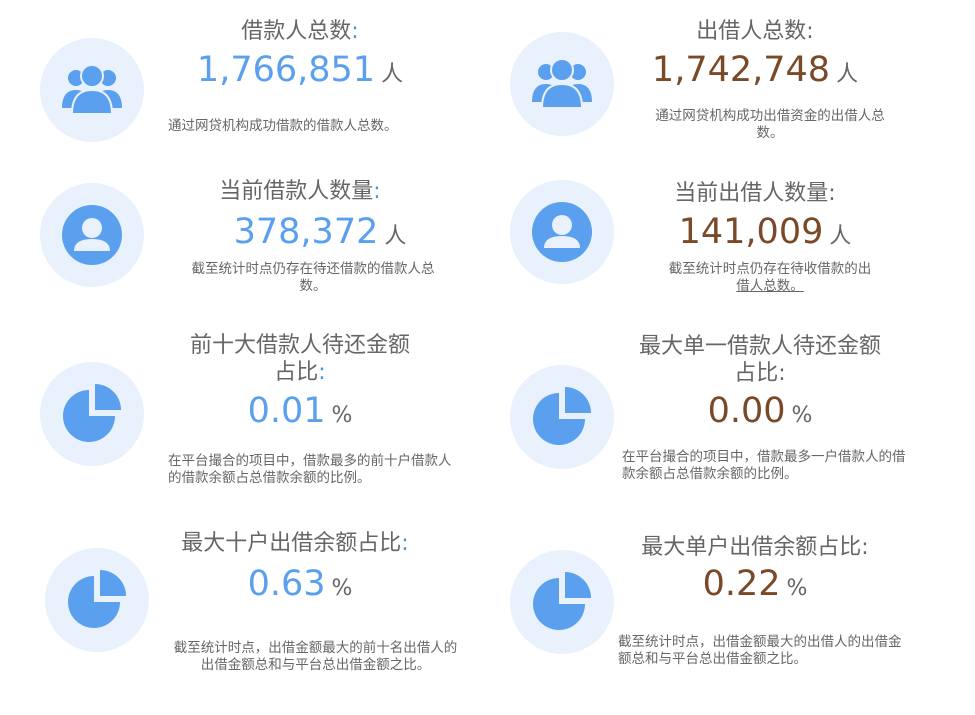  Describe the element at coordinates (765, 232) in the screenshot. I see `stat-value: 141,009 人` at that location.